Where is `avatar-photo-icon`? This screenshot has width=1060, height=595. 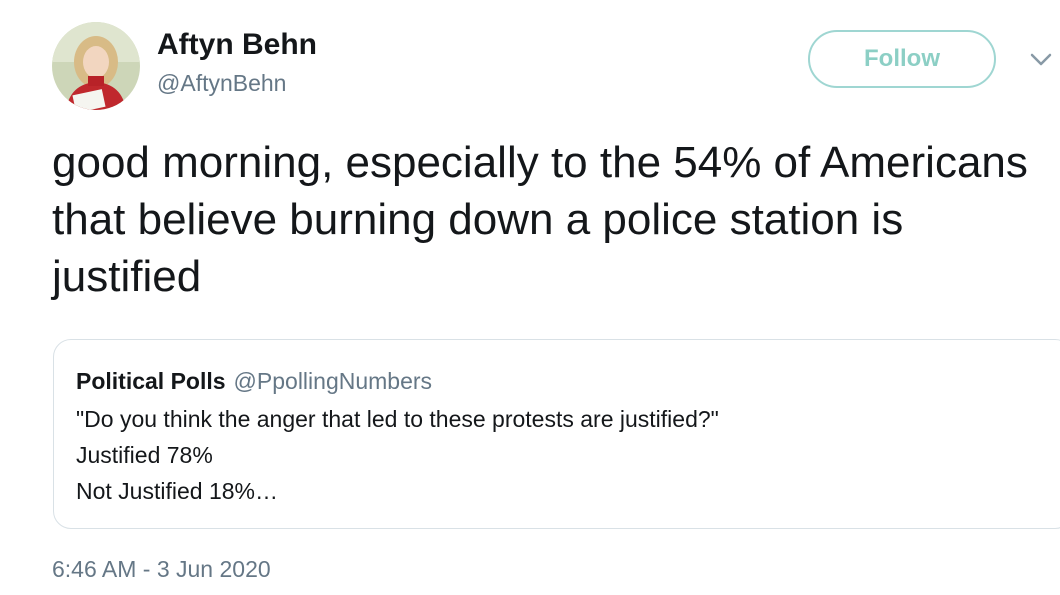 avatar-photo-icon is located at coordinates (96, 66).